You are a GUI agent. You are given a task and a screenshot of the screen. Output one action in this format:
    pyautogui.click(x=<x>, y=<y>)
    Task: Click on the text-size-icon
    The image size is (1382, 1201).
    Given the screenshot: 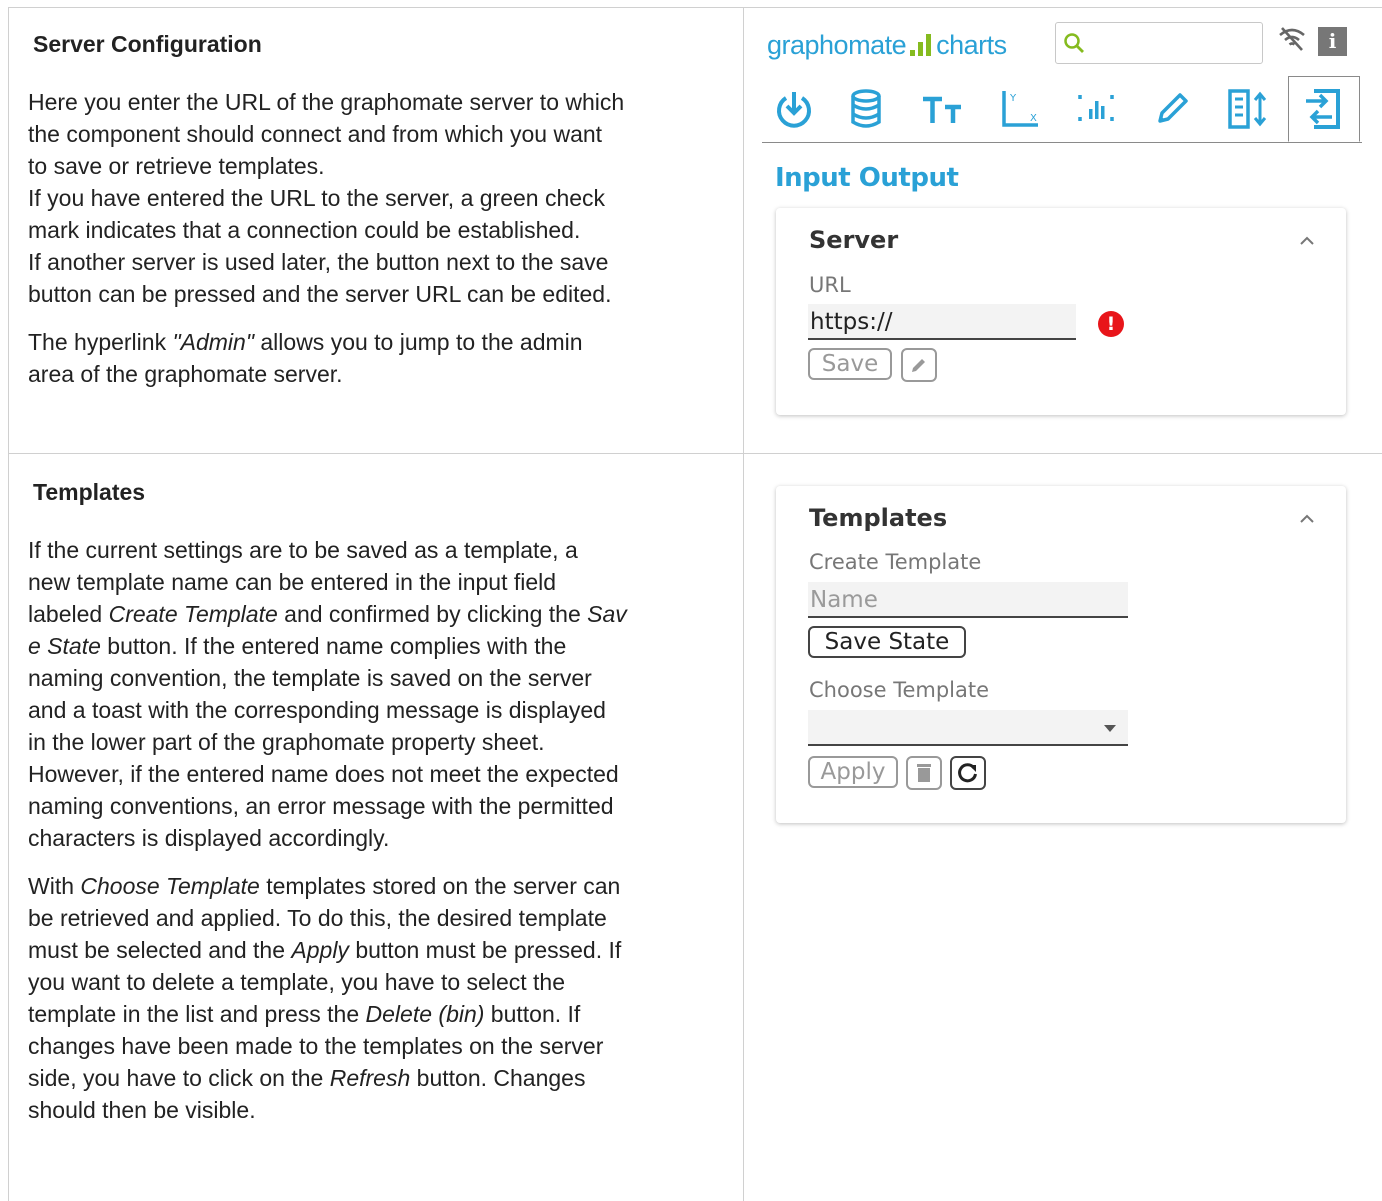 What is the action you would take?
    pyautogui.click(x=942, y=109)
    